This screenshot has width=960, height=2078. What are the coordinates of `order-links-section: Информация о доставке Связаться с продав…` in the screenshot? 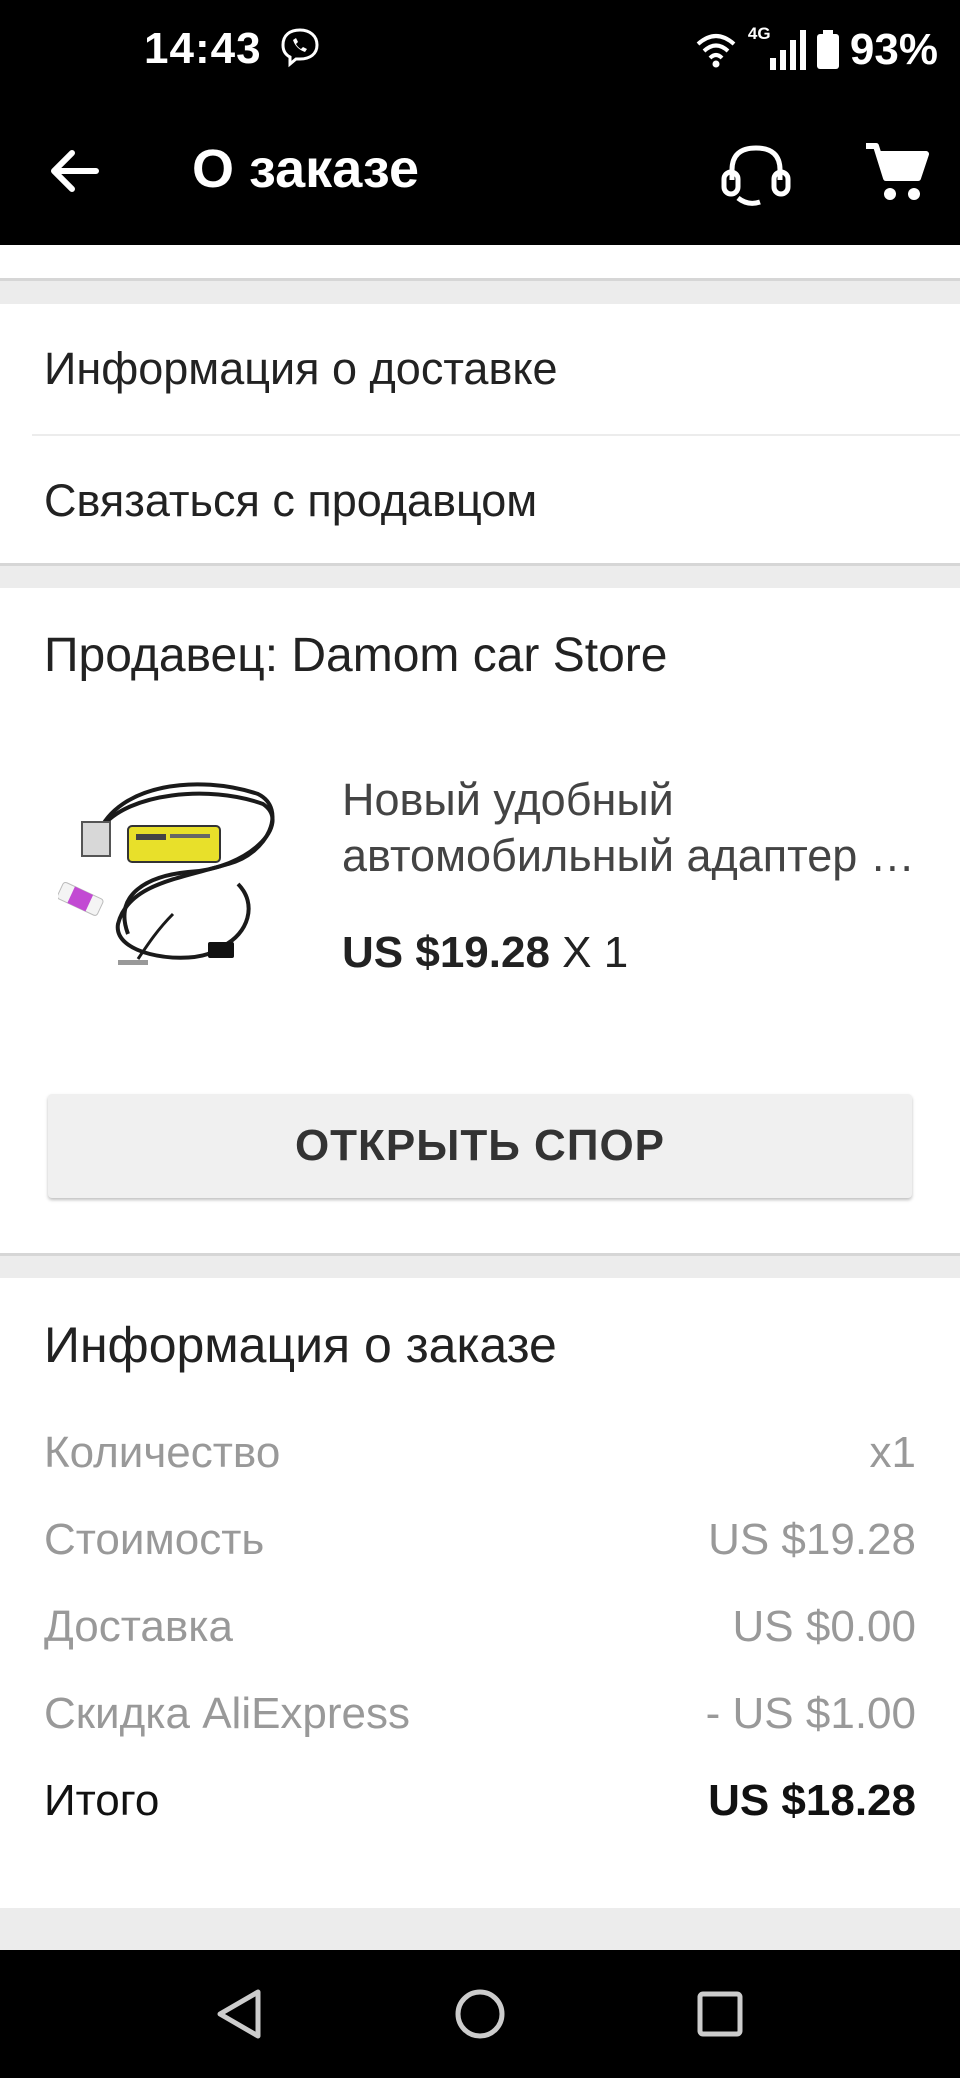 It's located at (480, 435).